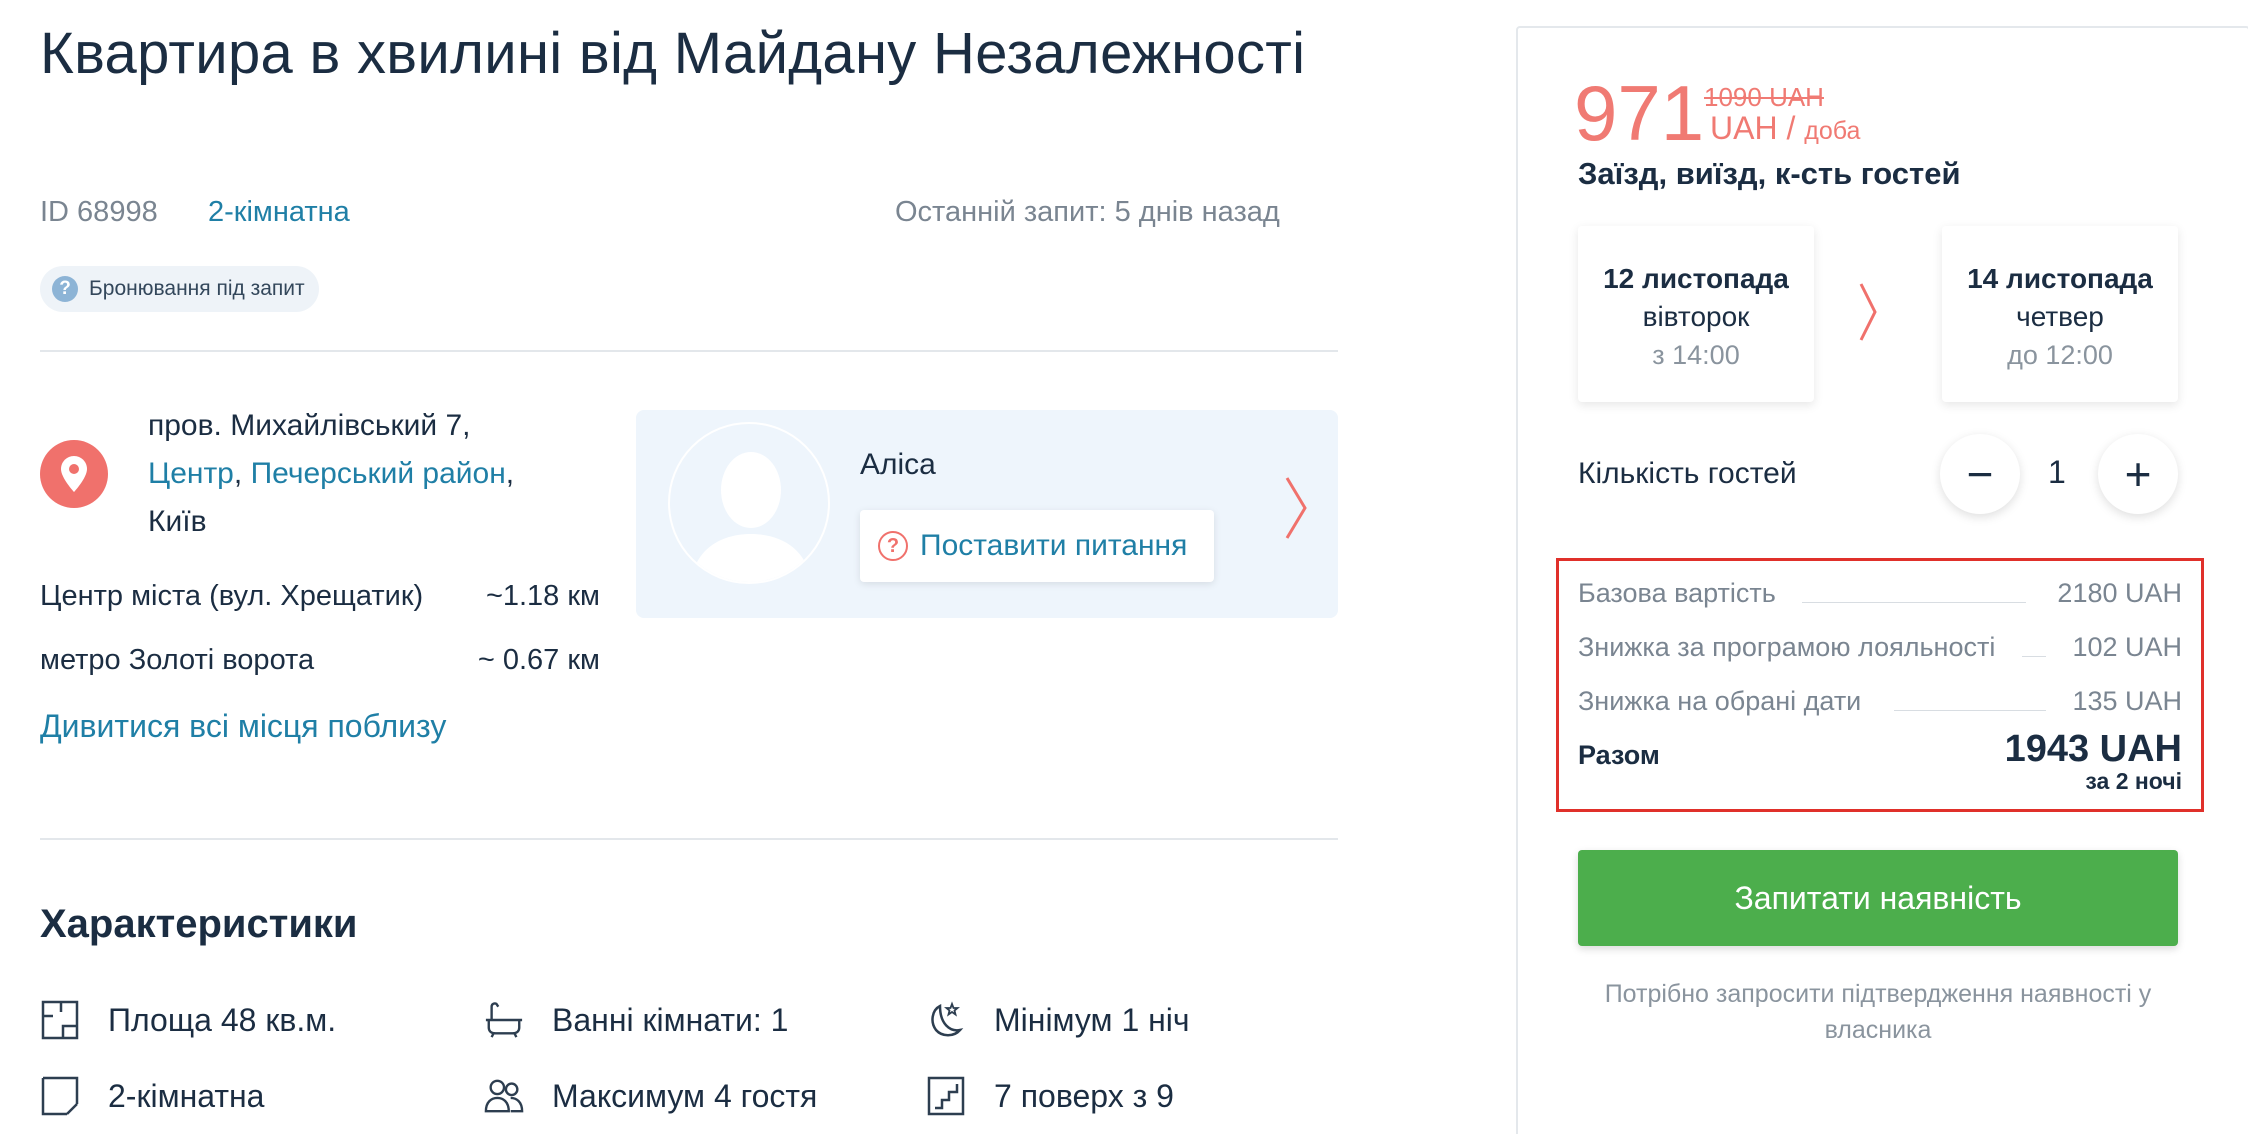 The width and height of the screenshot is (2248, 1134). What do you see at coordinates (1878, 898) in the screenshot?
I see `request-availability-button: Запитати наявність` at bounding box center [1878, 898].